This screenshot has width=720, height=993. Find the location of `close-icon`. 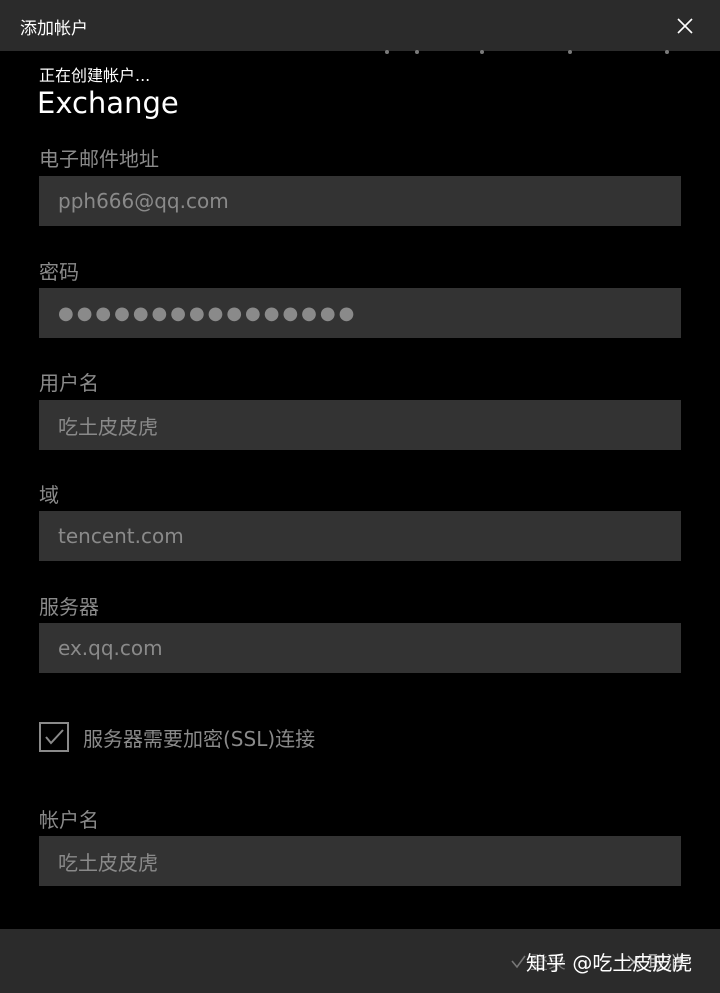

close-icon is located at coordinates (685, 26).